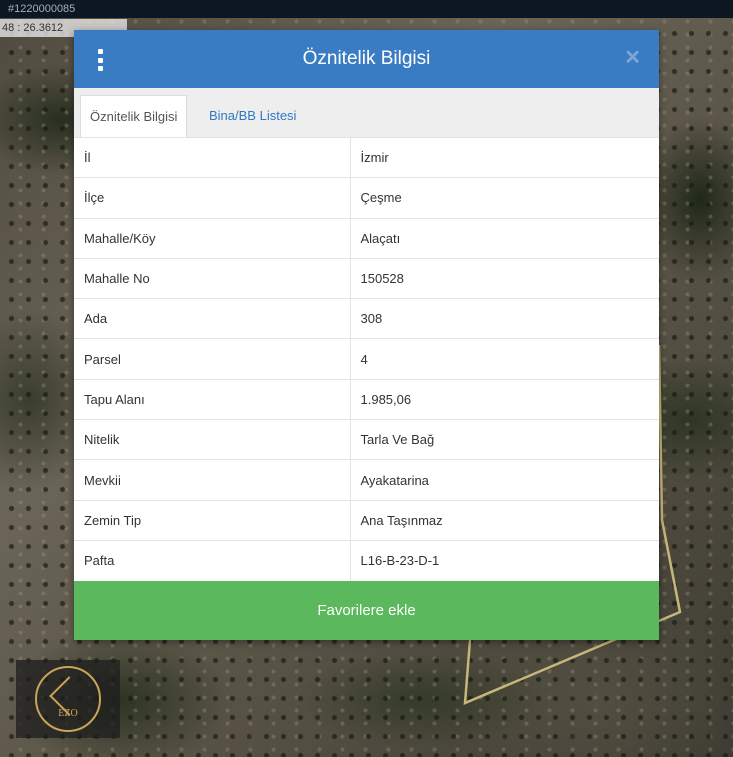 Image resolution: width=733 pixels, height=757 pixels. I want to click on attribute-key: Mahalle No, so click(212, 278).